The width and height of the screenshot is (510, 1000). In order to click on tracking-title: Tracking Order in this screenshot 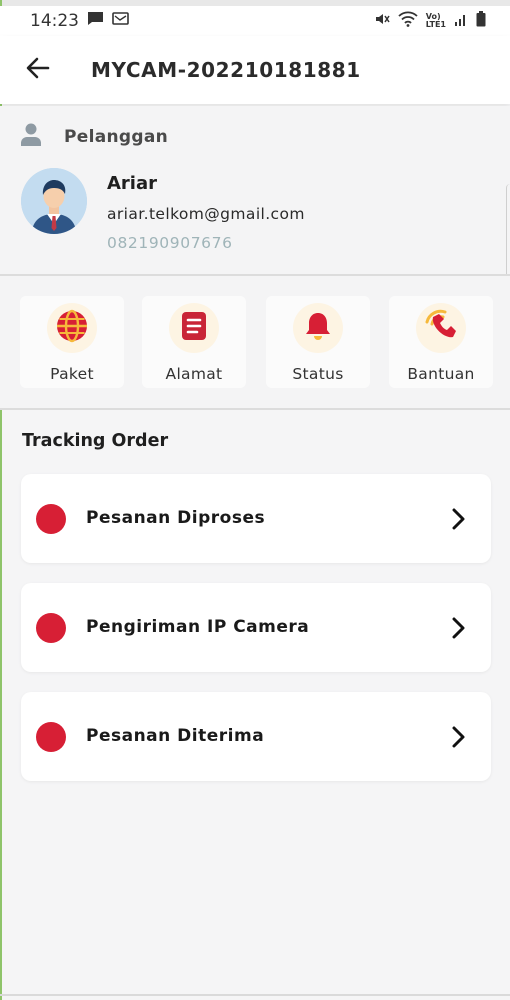, I will do `click(95, 441)`.